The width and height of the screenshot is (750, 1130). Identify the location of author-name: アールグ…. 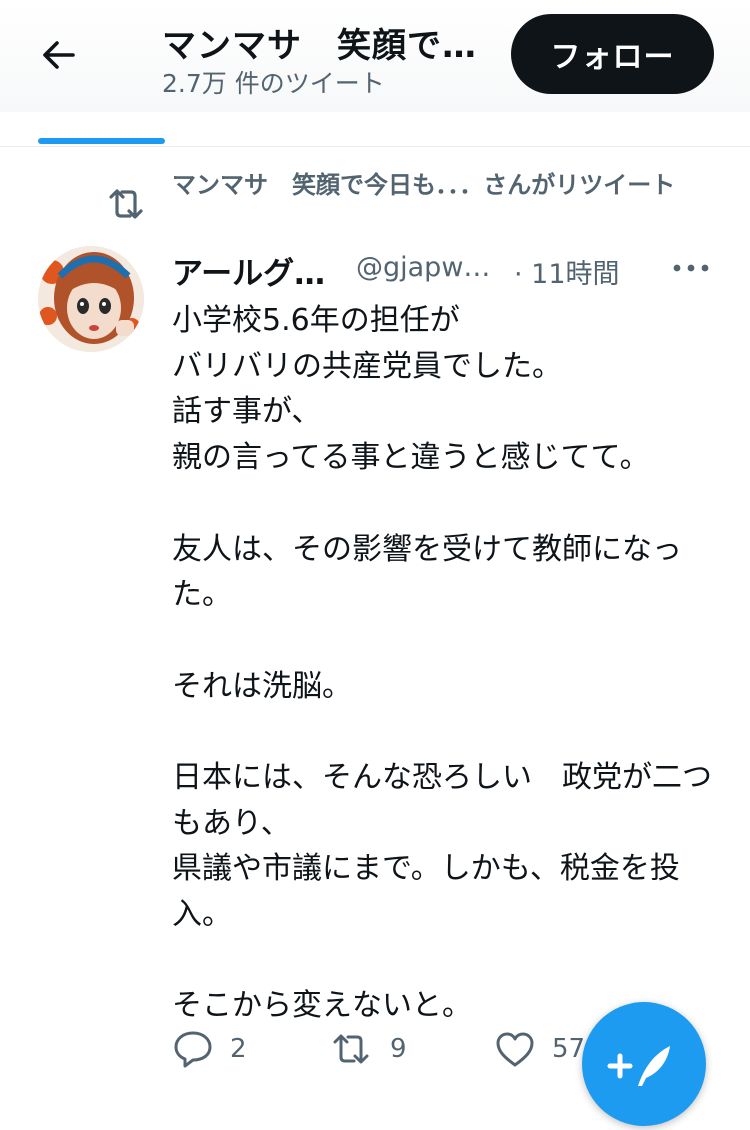
(248, 270).